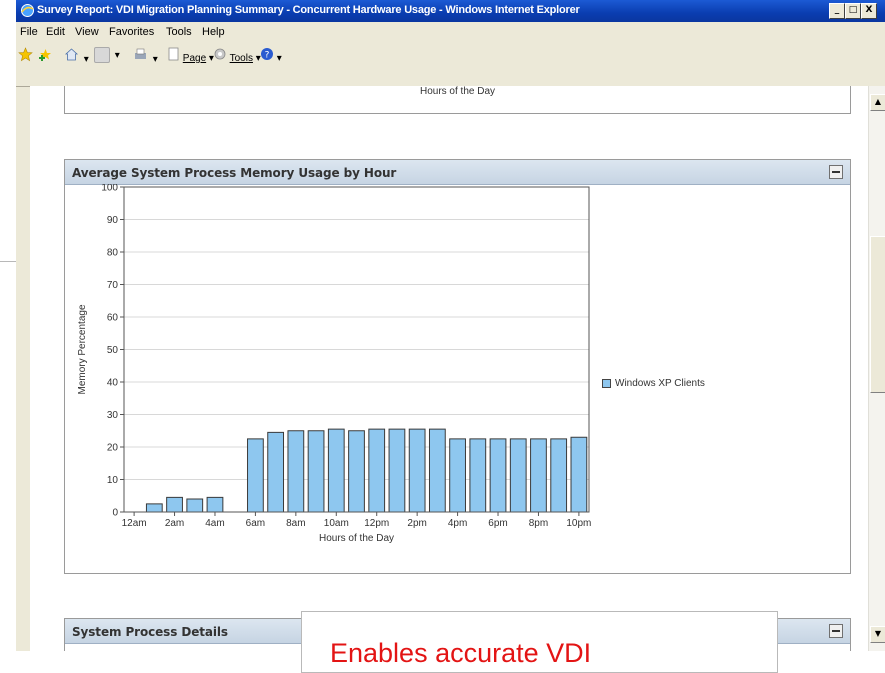 Image resolution: width=885 pixels, height=673 pixels. Describe the element at coordinates (113, 448) in the screenshot. I see `y-tick-label: 20` at that location.